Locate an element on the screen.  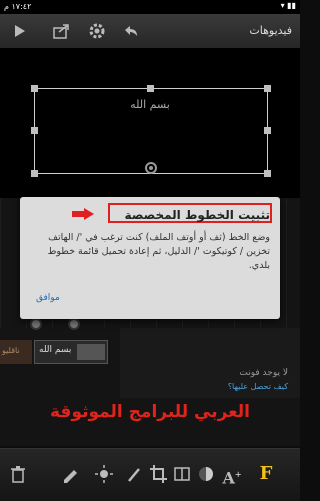
crop-icon is located at coordinates (158, 474).